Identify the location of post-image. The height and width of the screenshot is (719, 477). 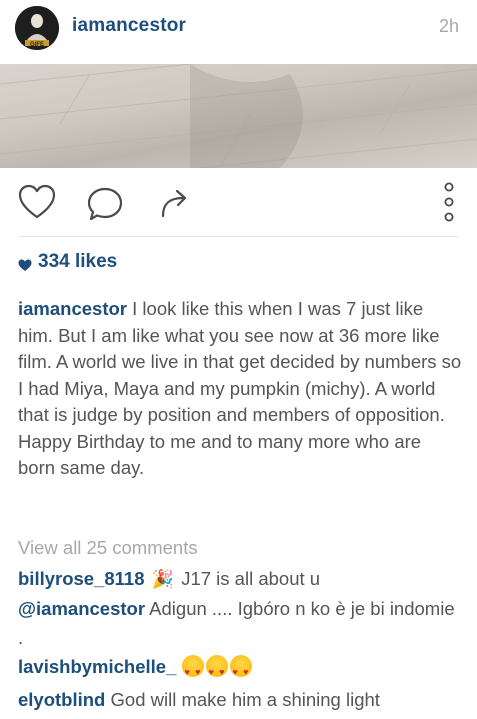
(238, 116).